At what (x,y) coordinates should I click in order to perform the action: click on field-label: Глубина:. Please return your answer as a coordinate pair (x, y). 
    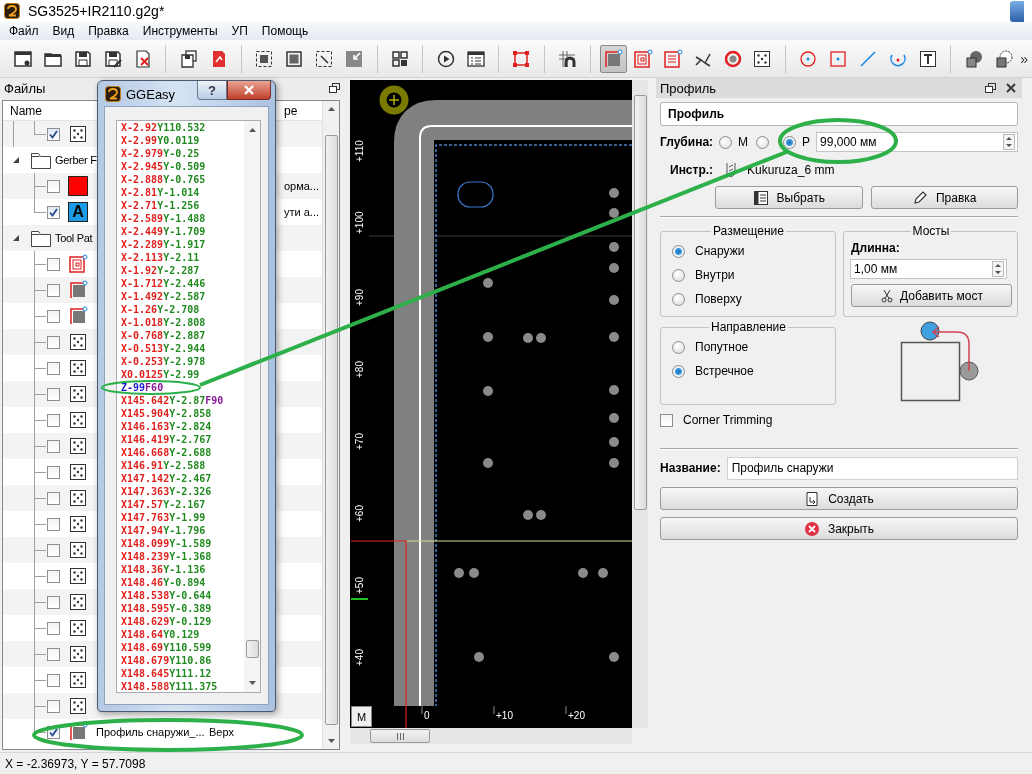
    Looking at the image, I should click on (687, 142).